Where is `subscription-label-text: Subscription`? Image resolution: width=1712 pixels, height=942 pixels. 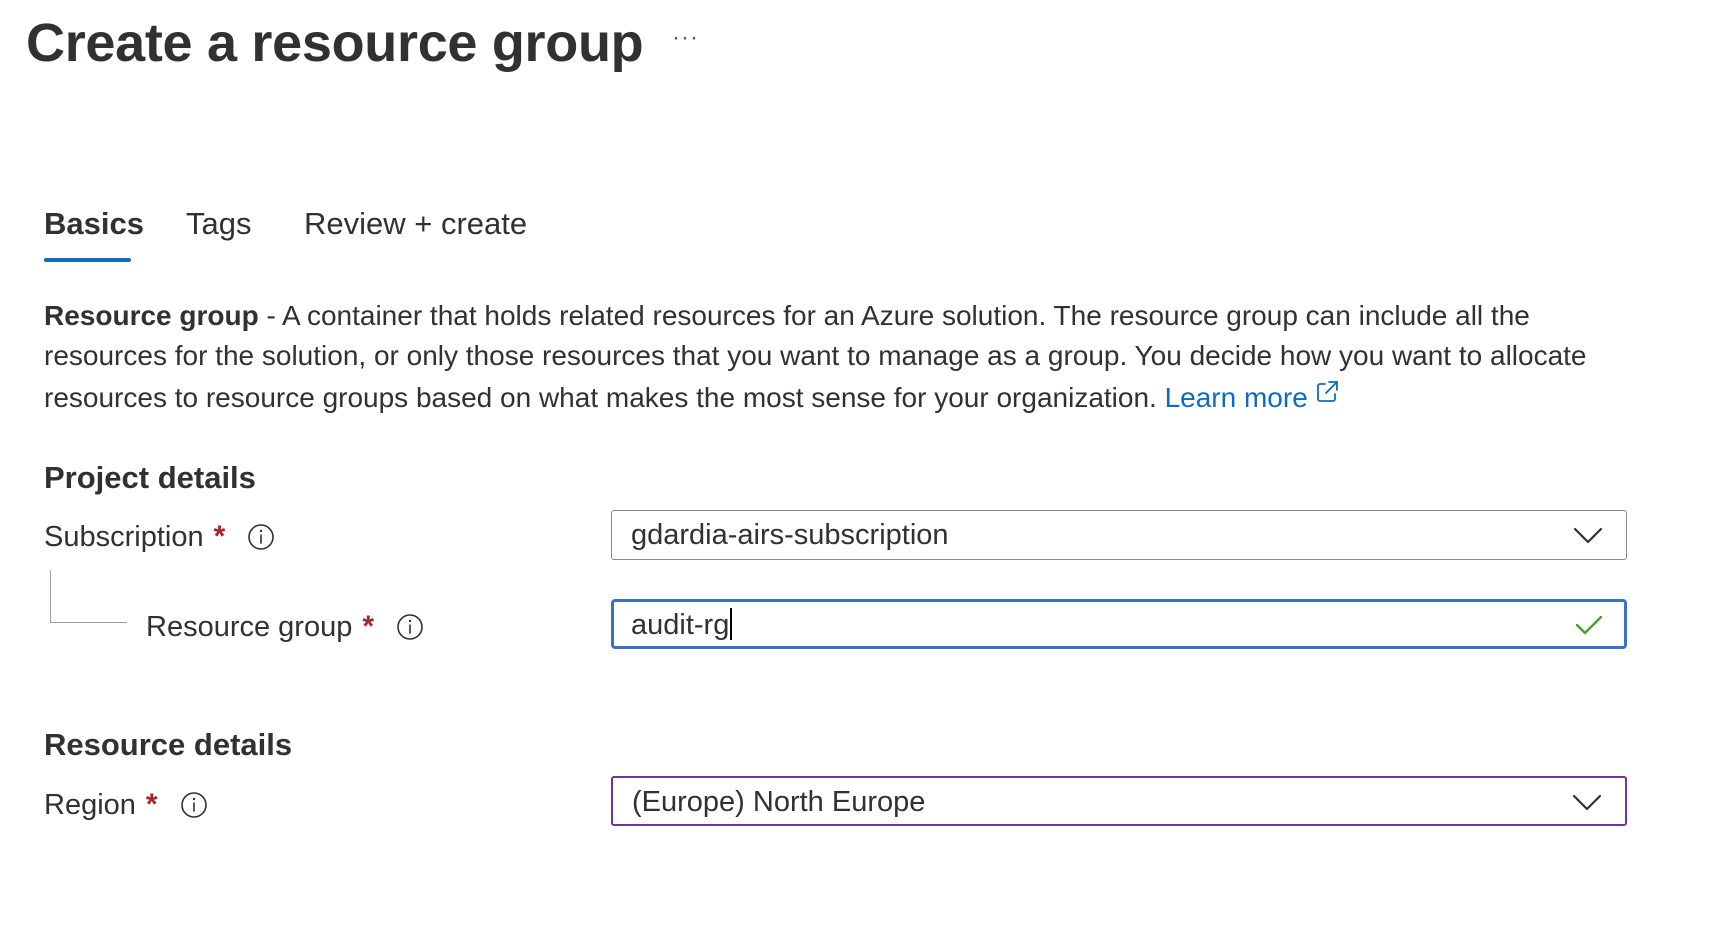
subscription-label-text: Subscription is located at coordinates (124, 536).